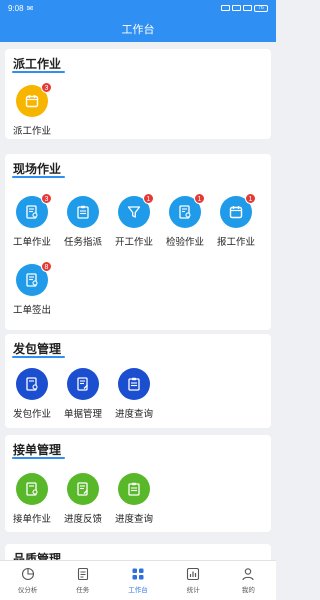 This screenshot has height=600, width=320. Describe the element at coordinates (193, 574) in the screenshot. I see `bar-chart-icon` at that location.